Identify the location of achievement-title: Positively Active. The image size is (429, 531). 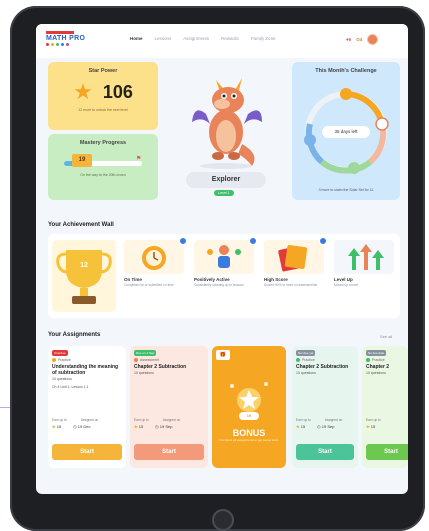
(212, 279).